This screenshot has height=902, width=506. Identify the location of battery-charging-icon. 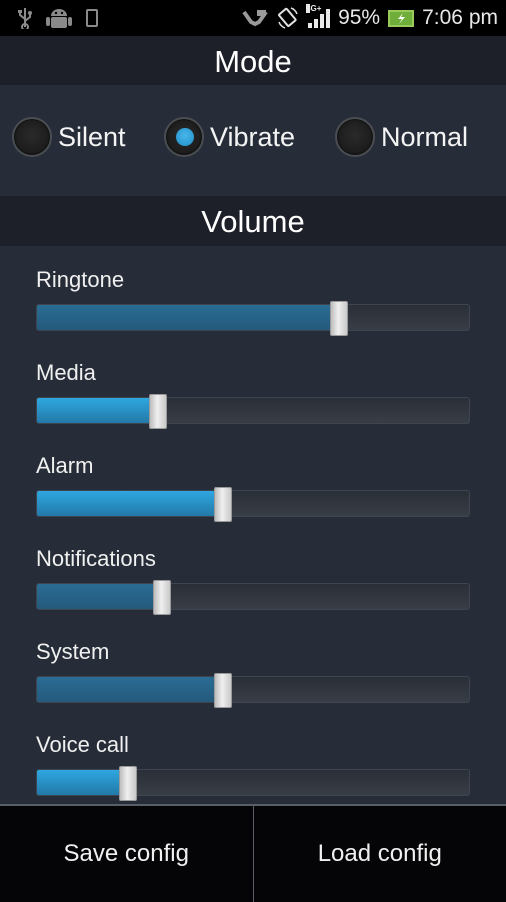
(401, 18).